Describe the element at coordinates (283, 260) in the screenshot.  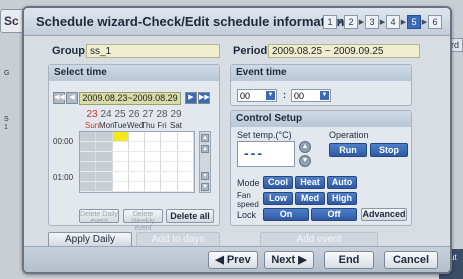
I see `next-label: Next` at that location.